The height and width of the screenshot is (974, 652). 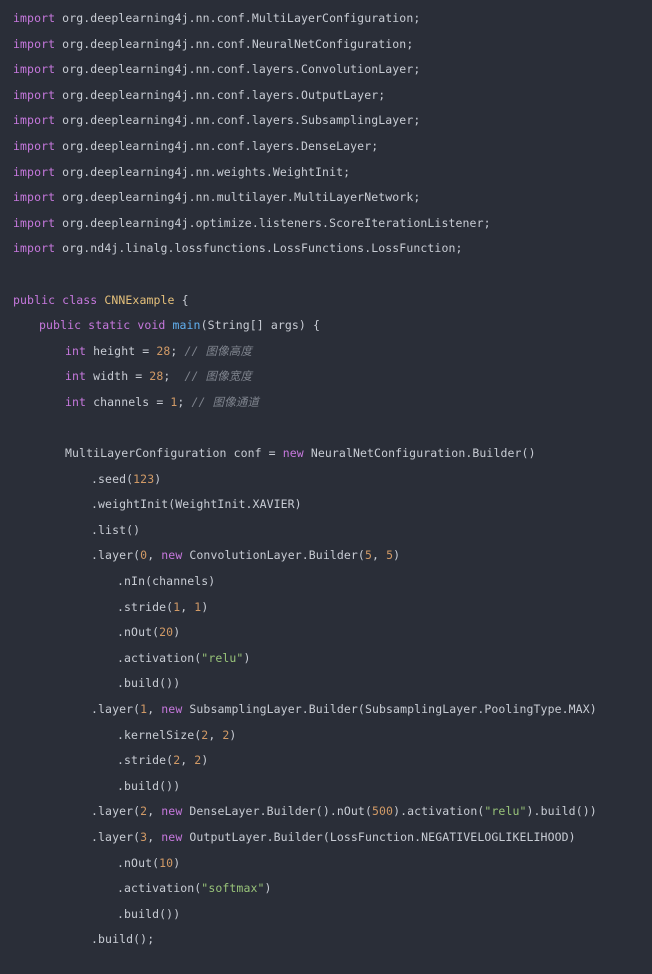 What do you see at coordinates (138, 862) in the screenshot?
I see `code-token-plain: .nOut(` at bounding box center [138, 862].